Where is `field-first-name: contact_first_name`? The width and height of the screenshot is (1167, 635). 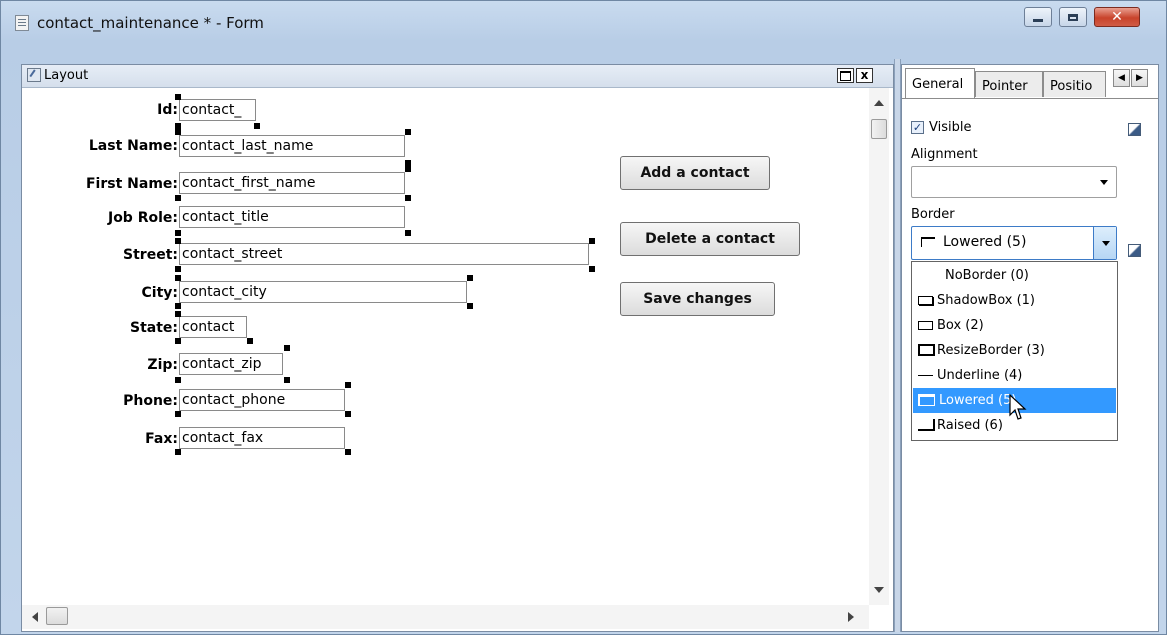 field-first-name: contact_first_name is located at coordinates (292, 183).